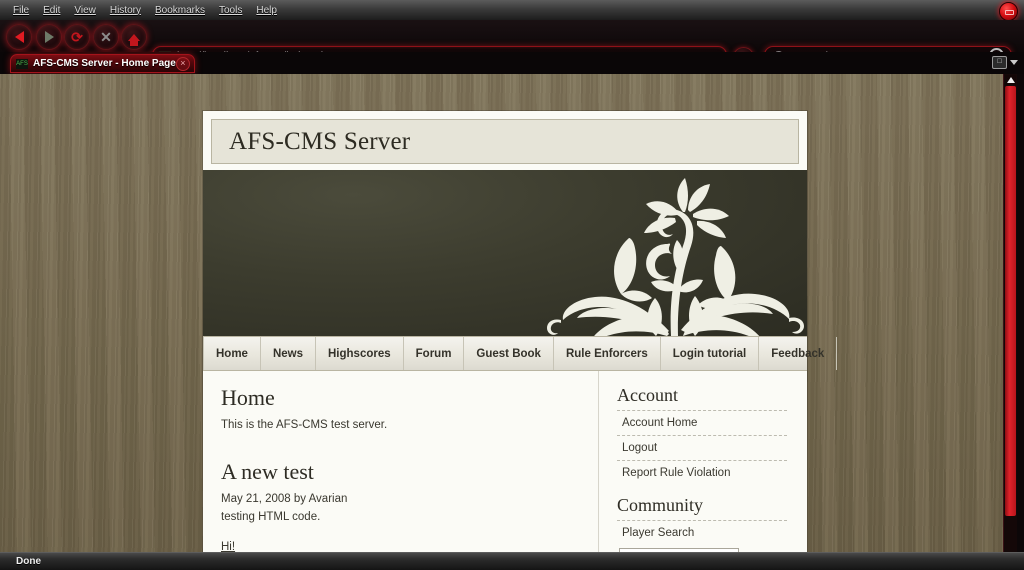  I want to click on sidebar-heading-community: Community, so click(660, 505).